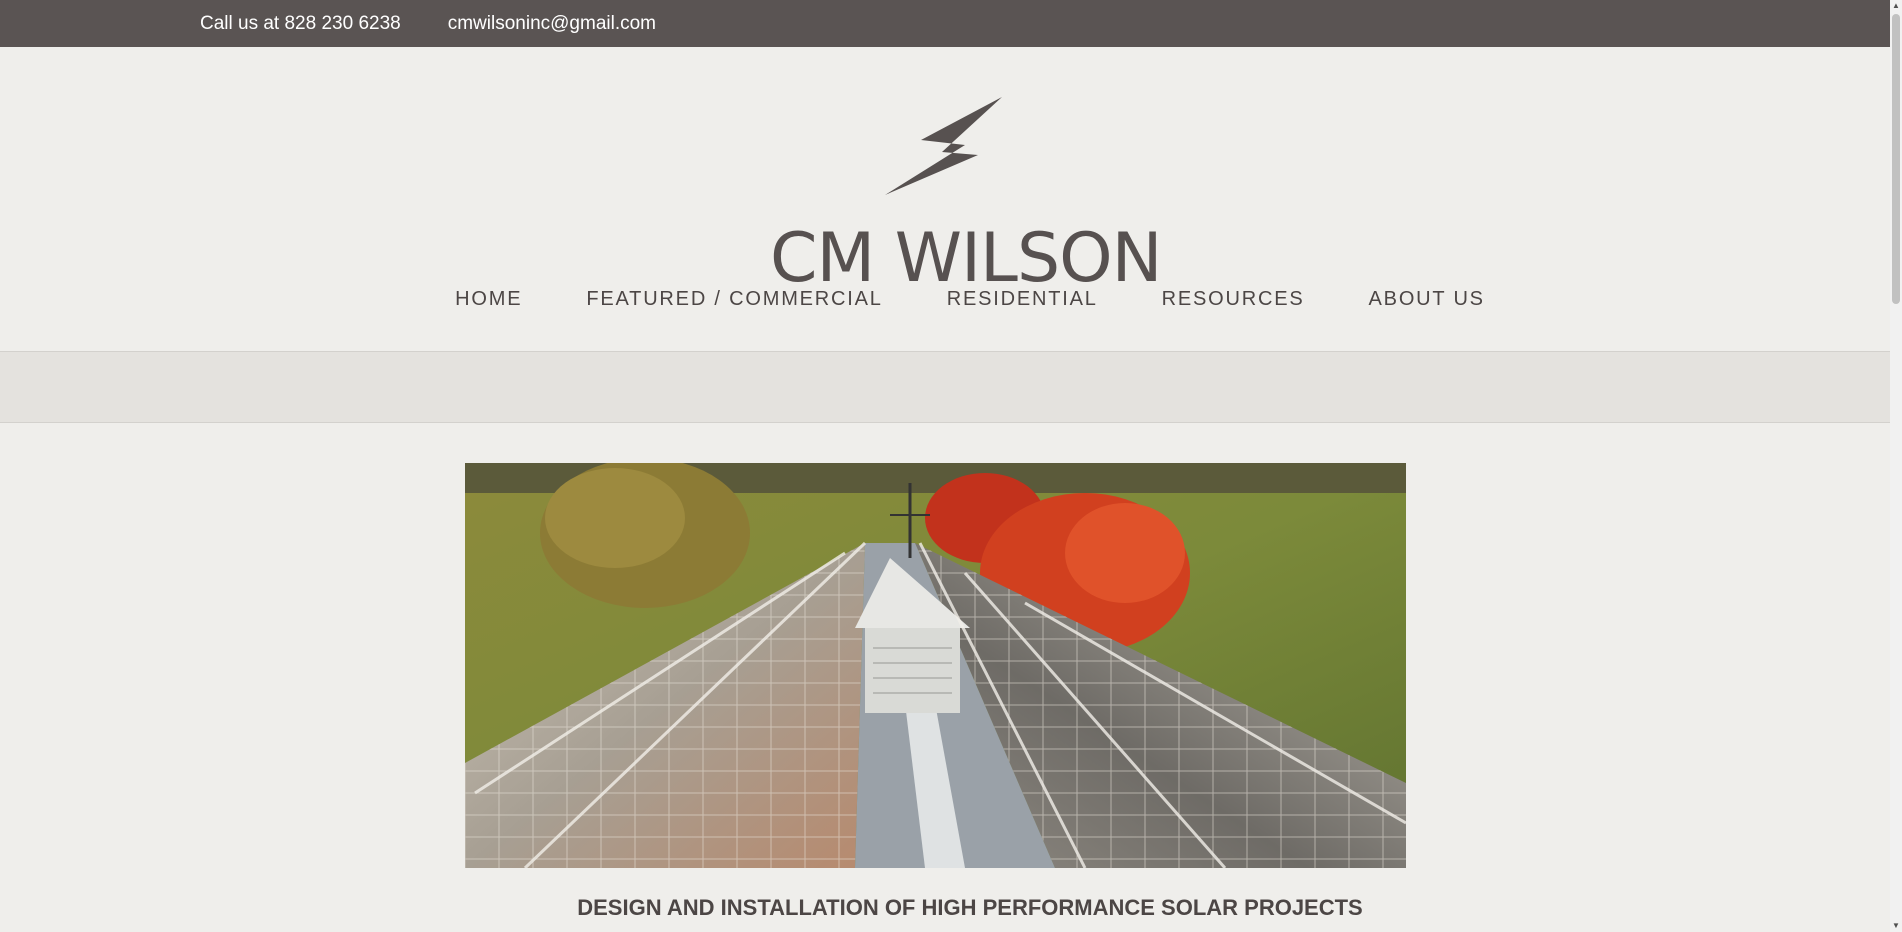  What do you see at coordinates (734, 299) in the screenshot?
I see `nav-item-featured-commercial: FEATURED / COMMERCIAL` at bounding box center [734, 299].